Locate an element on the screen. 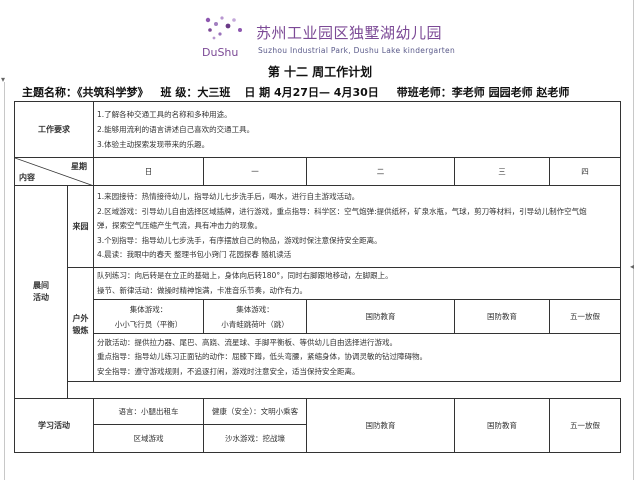 This screenshot has width=640, height=480. requirement-item: 1.了解各种交通工具的名称和多种用途。 is located at coordinates (164, 114).